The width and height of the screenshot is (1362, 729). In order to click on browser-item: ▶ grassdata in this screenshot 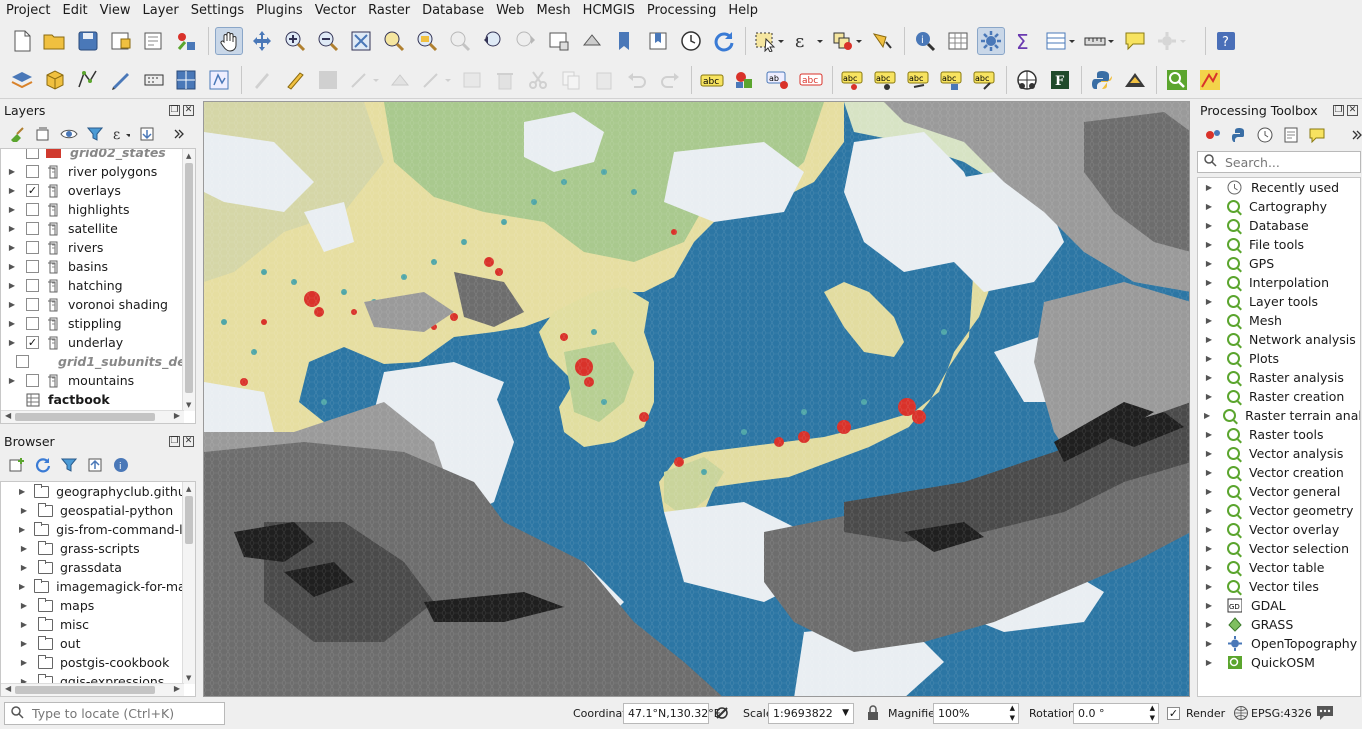, I will do `click(92, 567)`.